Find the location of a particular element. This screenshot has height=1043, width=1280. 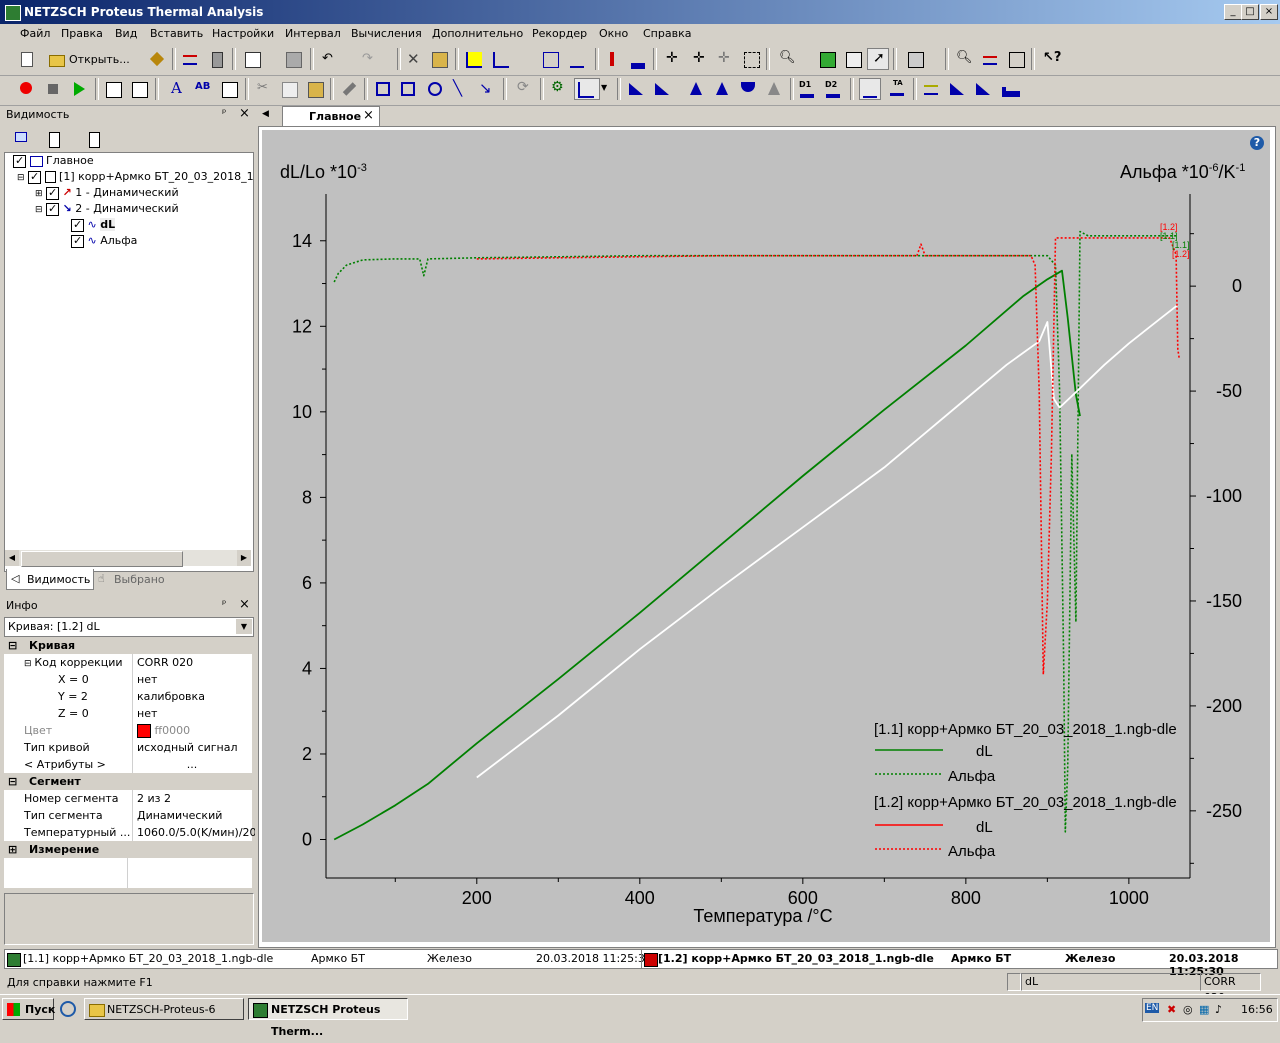

level-icon is located at coordinates (931, 89).